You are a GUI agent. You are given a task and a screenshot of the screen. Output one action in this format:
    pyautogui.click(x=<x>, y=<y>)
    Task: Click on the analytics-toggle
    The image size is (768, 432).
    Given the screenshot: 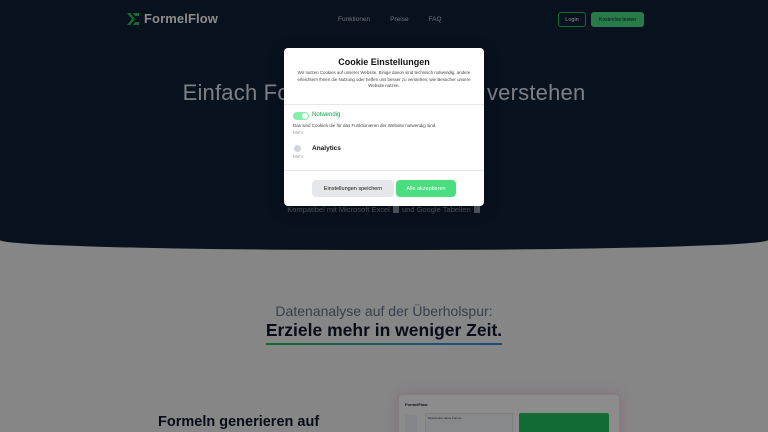 What is the action you would take?
    pyautogui.click(x=297, y=148)
    